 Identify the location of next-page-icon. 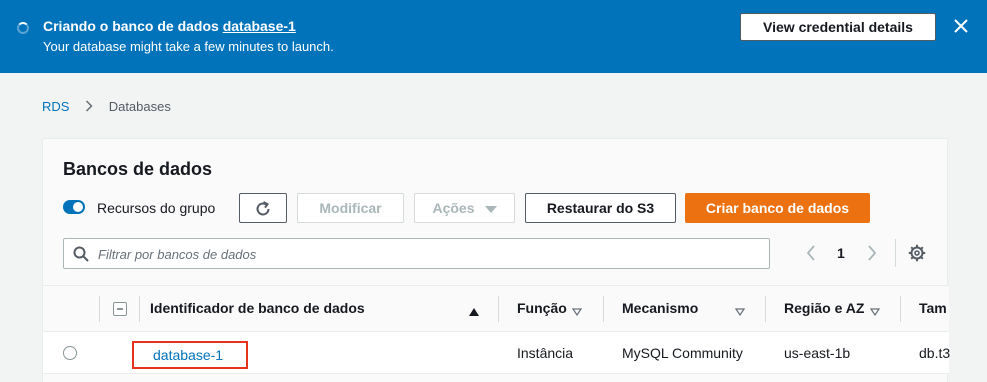
(872, 255).